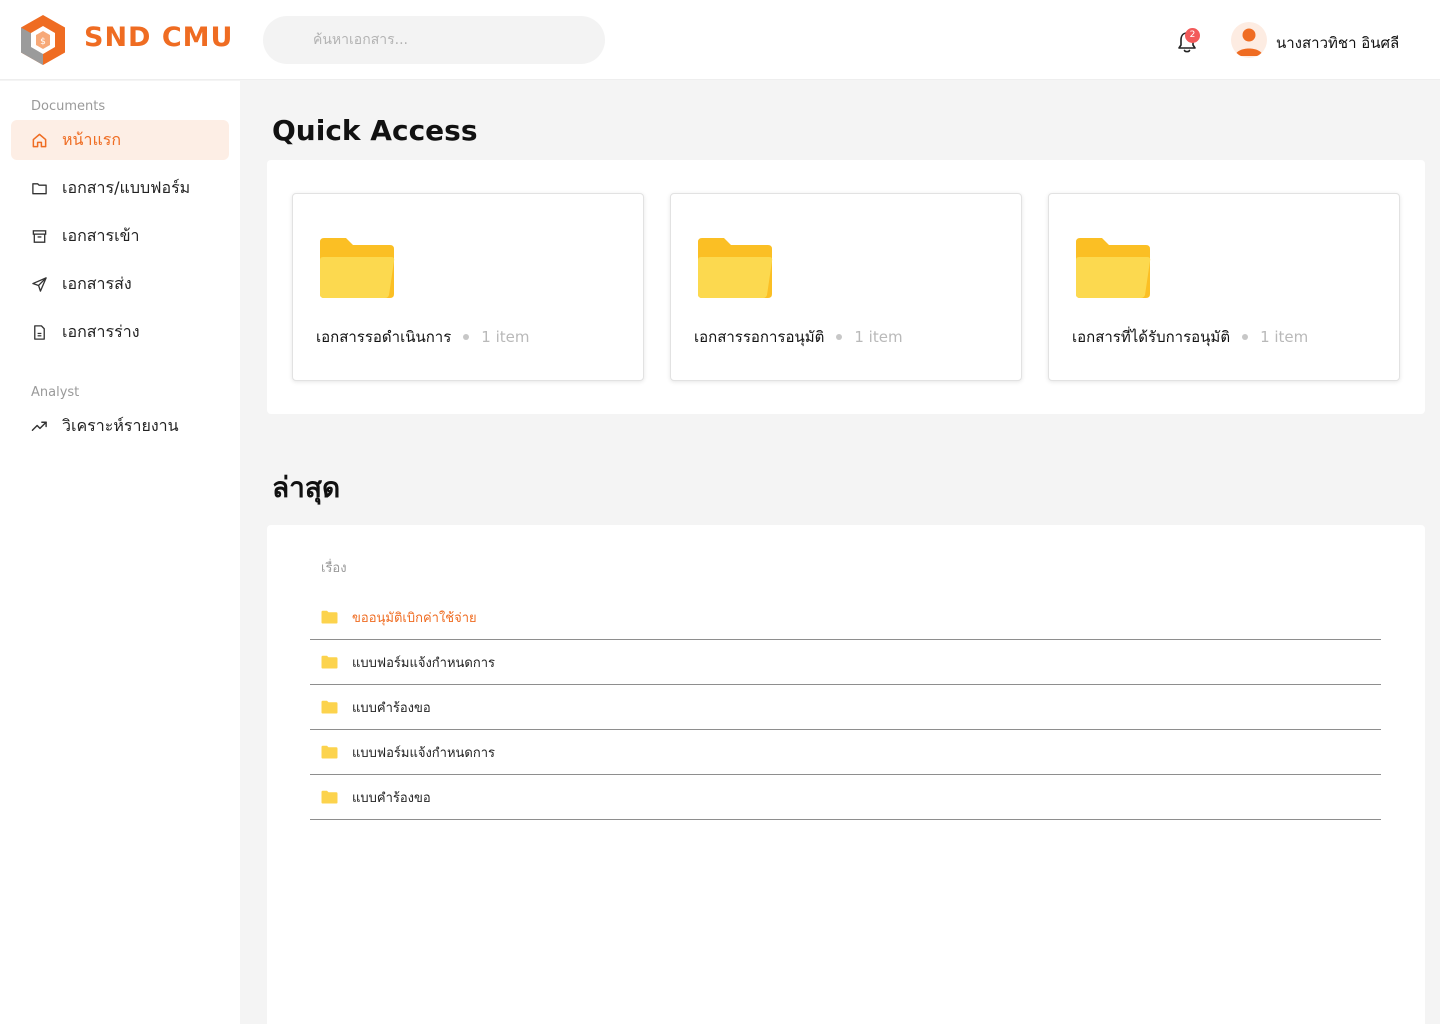 The height and width of the screenshot is (1024, 1440). What do you see at coordinates (334, 568) in the screenshot?
I see `column-header-subject: เรื่อง` at bounding box center [334, 568].